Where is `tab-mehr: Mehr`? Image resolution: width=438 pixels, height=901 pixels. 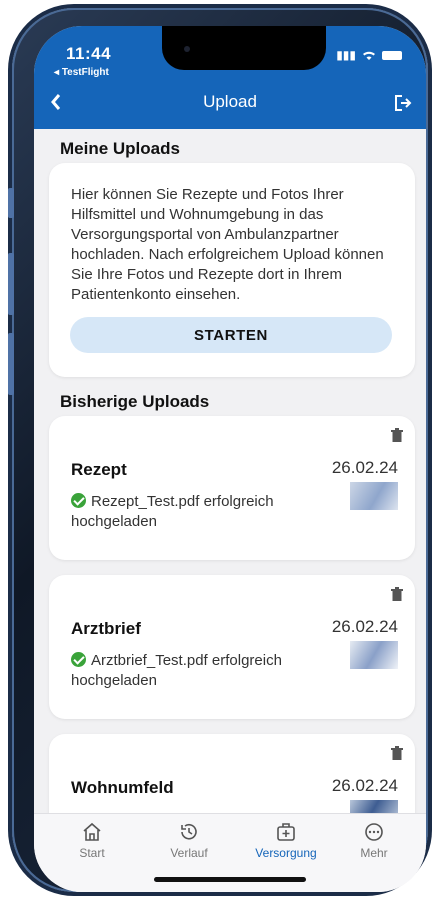
tab-mehr: Mehr is located at coordinates (374, 841).